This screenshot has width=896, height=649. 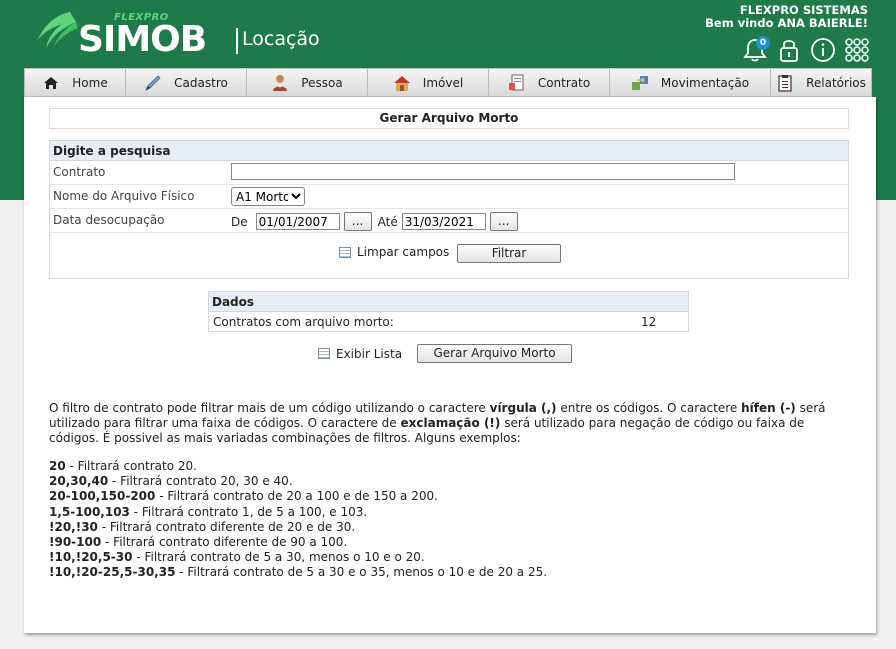 What do you see at coordinates (75, 542) in the screenshot?
I see `example-code: !90-100` at bounding box center [75, 542].